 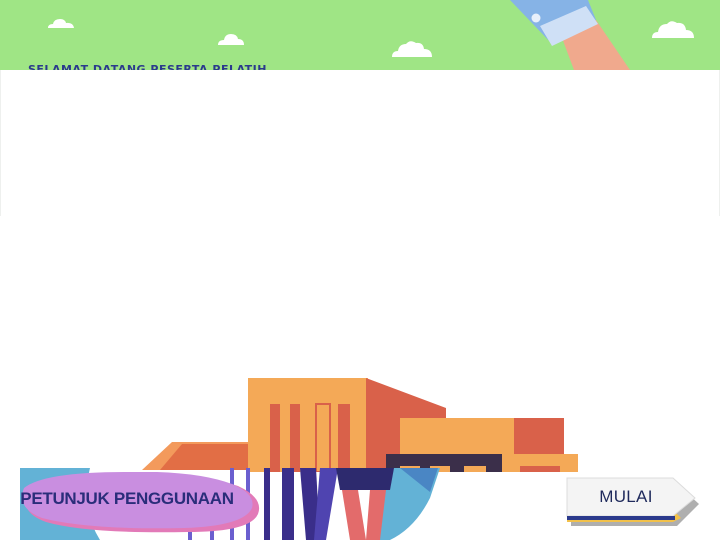 What do you see at coordinates (360, 35) in the screenshot?
I see `header-banner` at bounding box center [360, 35].